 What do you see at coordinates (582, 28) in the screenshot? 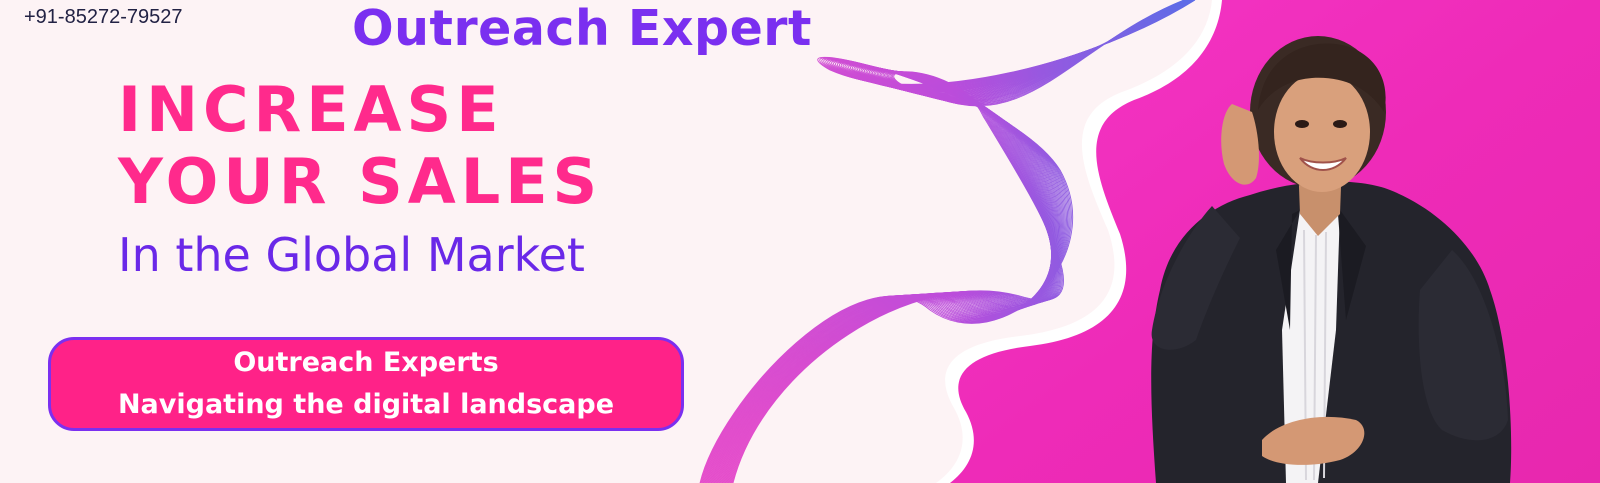
I see `brand-title: Outreach Expert` at bounding box center [582, 28].